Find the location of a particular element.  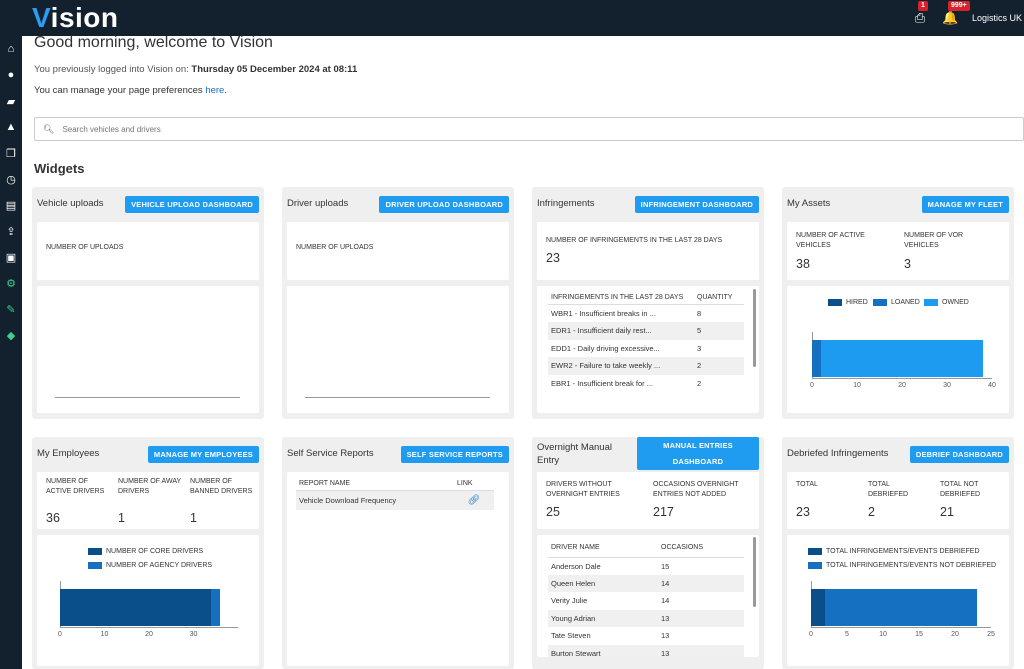

table-row: Young Adrian 13 is located at coordinates (646, 618).